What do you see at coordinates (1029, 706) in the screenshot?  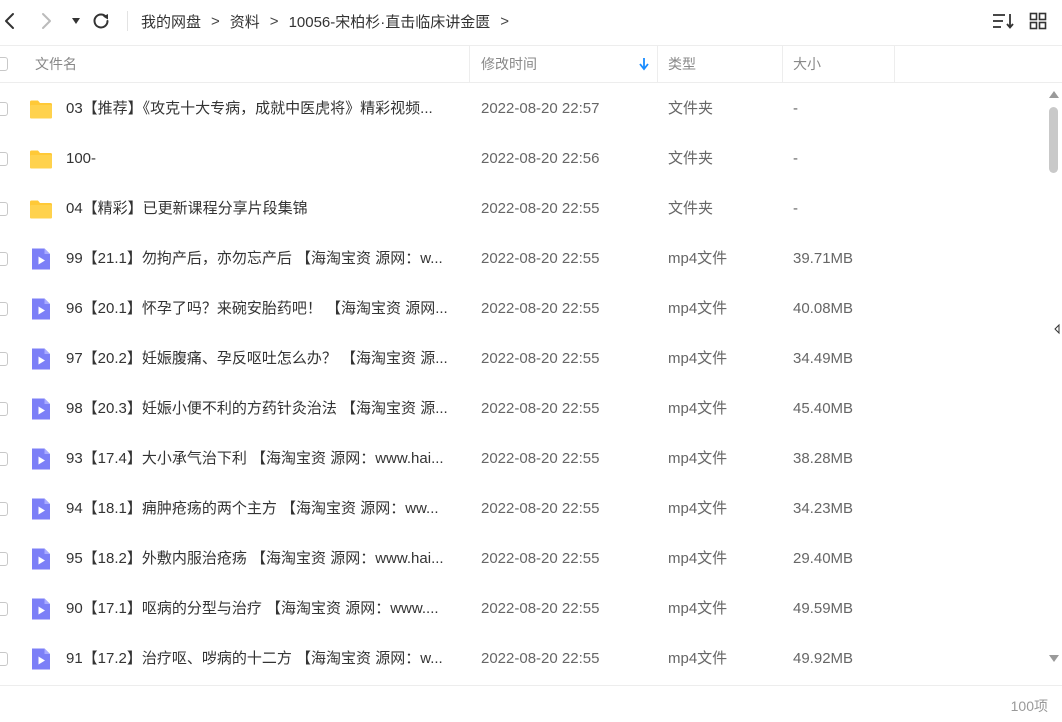 I see `item-count: 100项` at bounding box center [1029, 706].